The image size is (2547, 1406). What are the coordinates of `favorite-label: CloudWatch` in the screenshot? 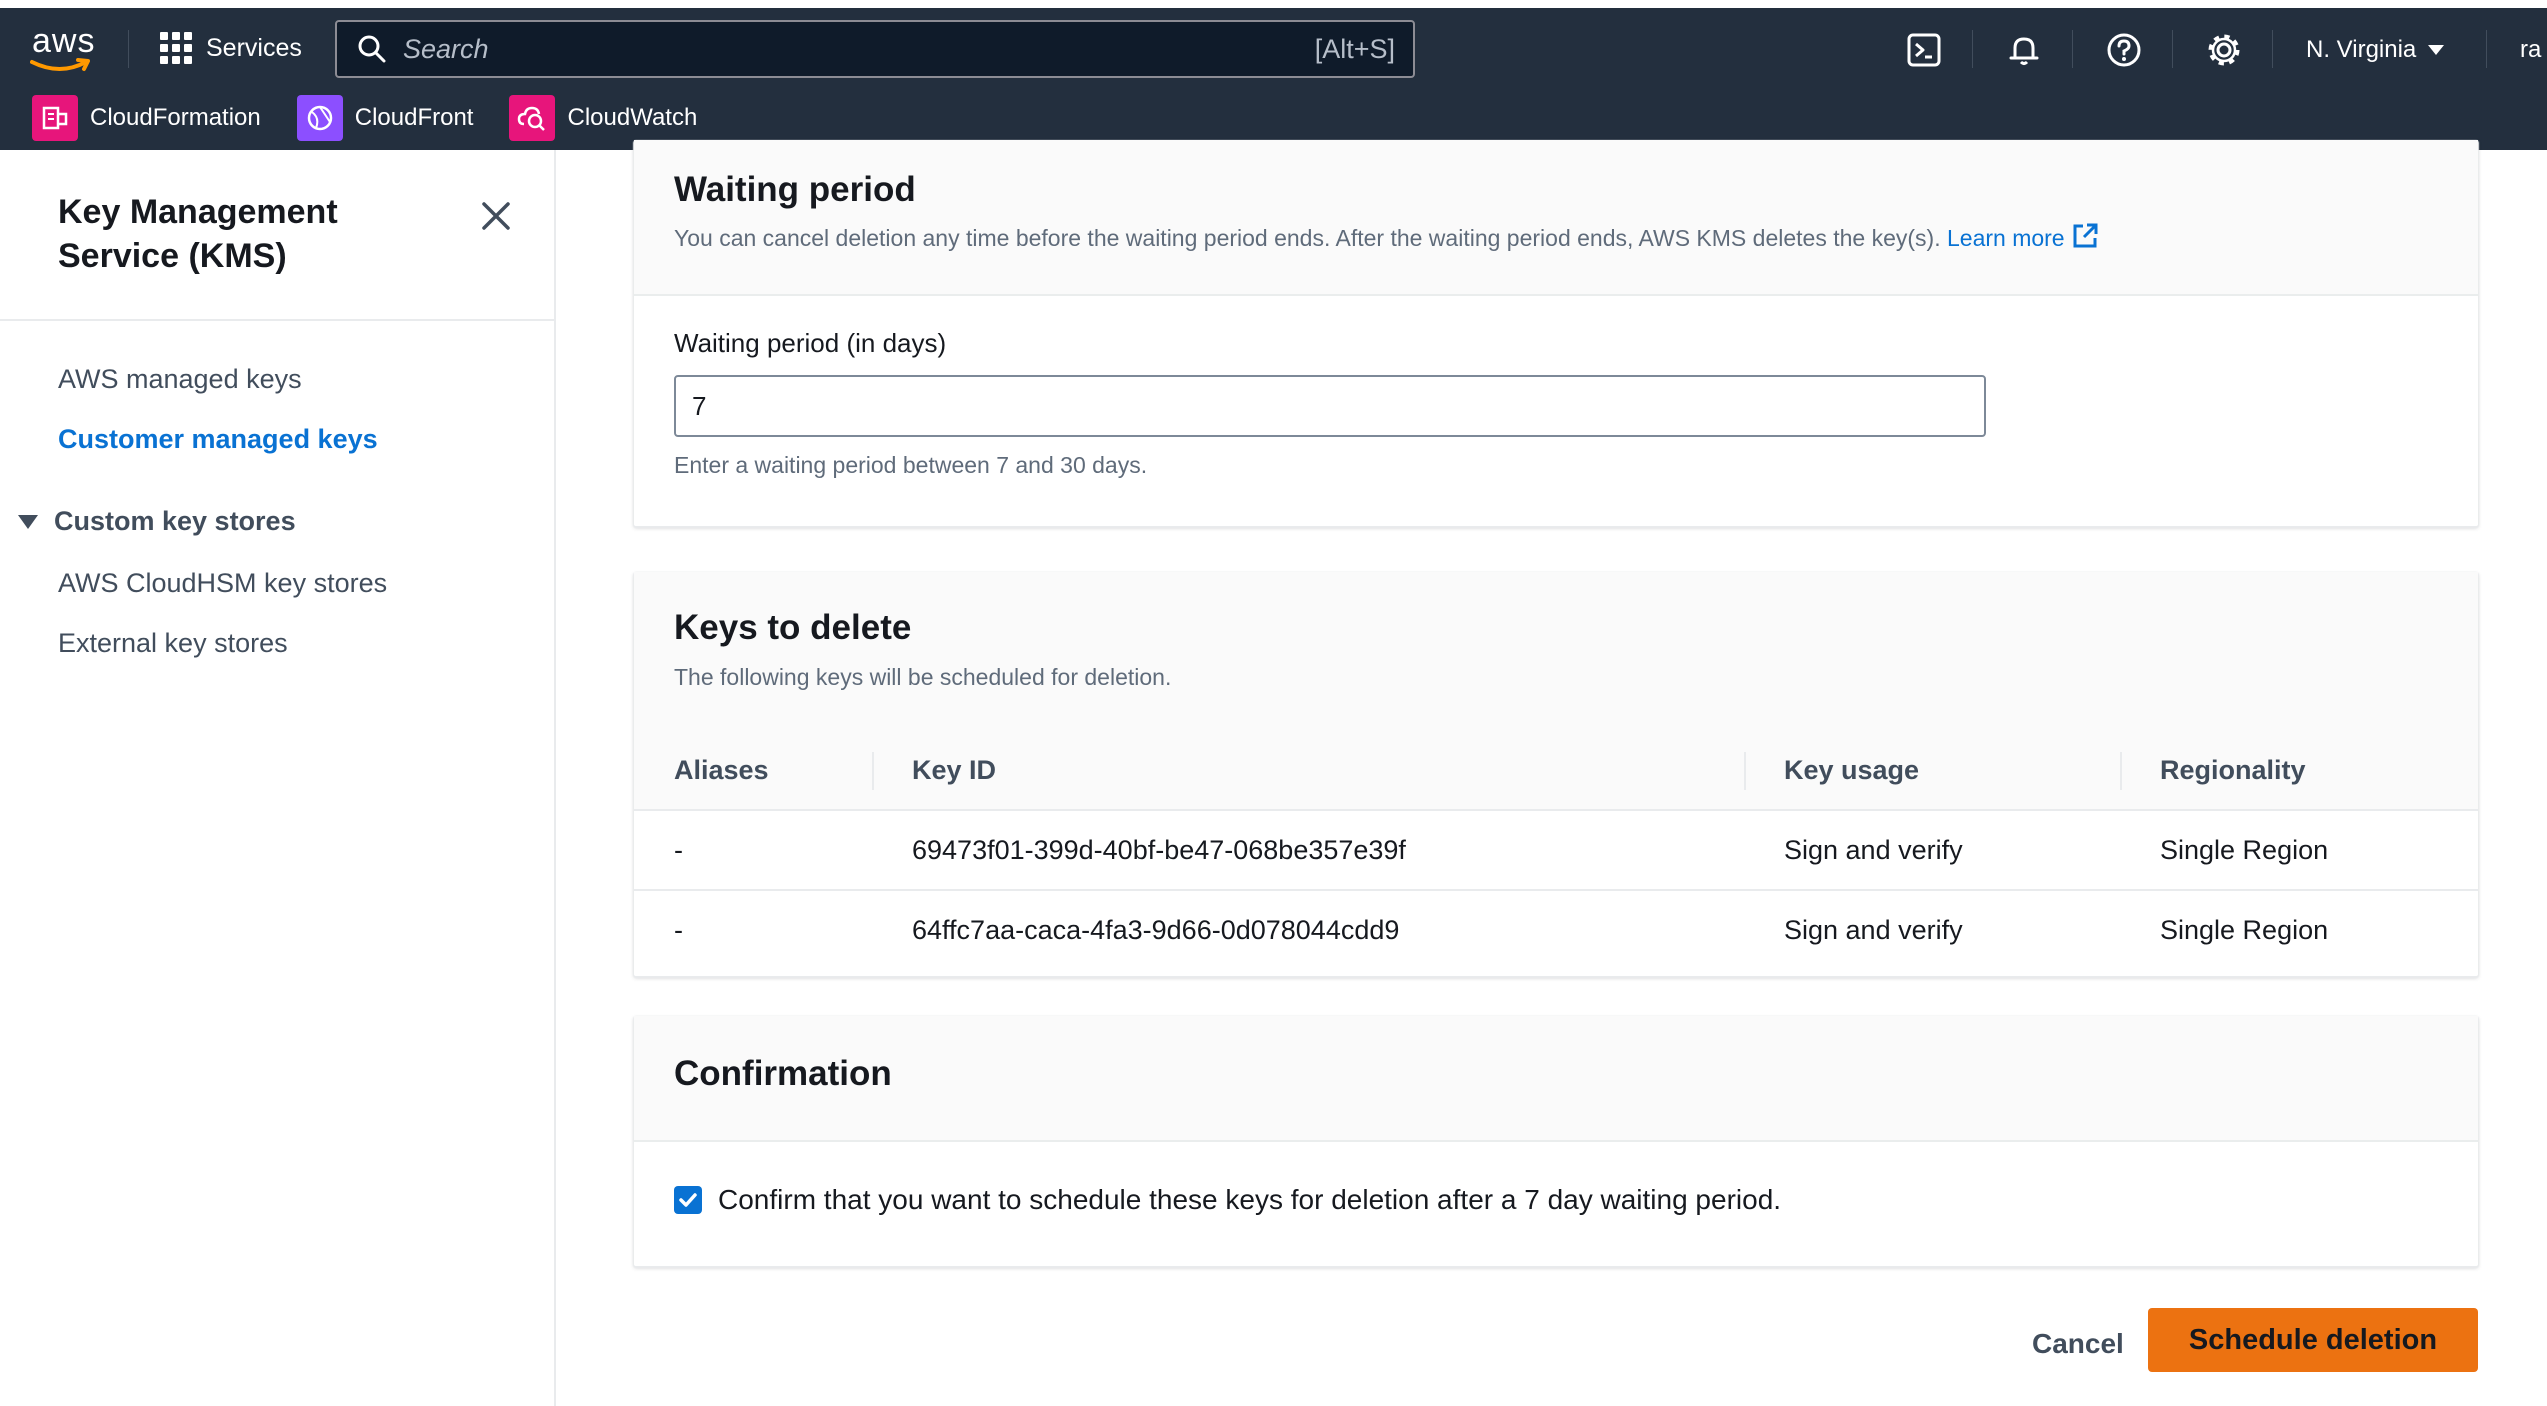 It's located at (632, 117).